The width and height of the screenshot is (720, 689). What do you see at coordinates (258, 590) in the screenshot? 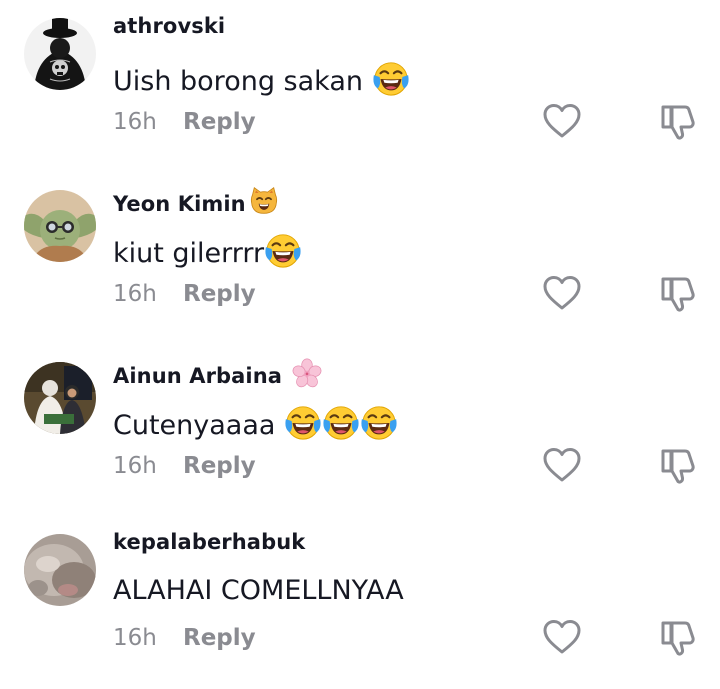
I see `comment-text: ALAHAI COMELLNYAA` at bounding box center [258, 590].